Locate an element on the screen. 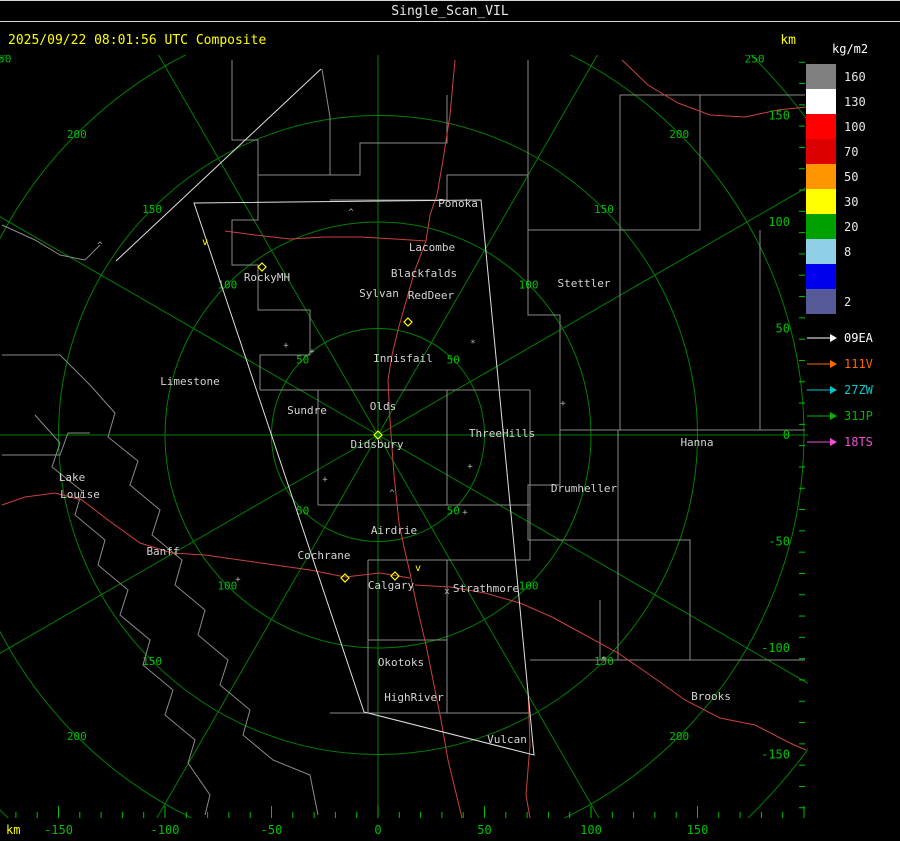 The height and width of the screenshot is (841, 900). site-id: 31JP is located at coordinates (858, 416).